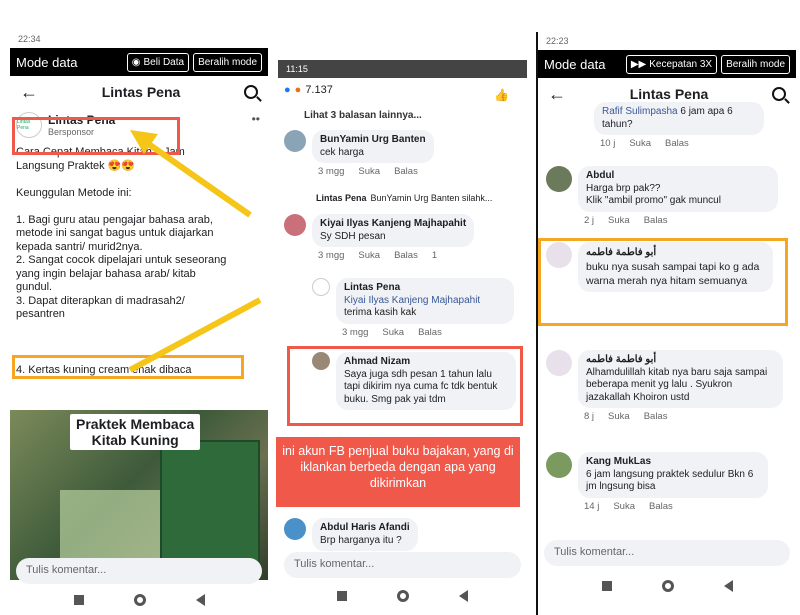 Image resolution: width=800 pixels, height=615 pixels. Describe the element at coordinates (287, 90) in the screenshot. I see `like-reaction-icon: ●` at that location.